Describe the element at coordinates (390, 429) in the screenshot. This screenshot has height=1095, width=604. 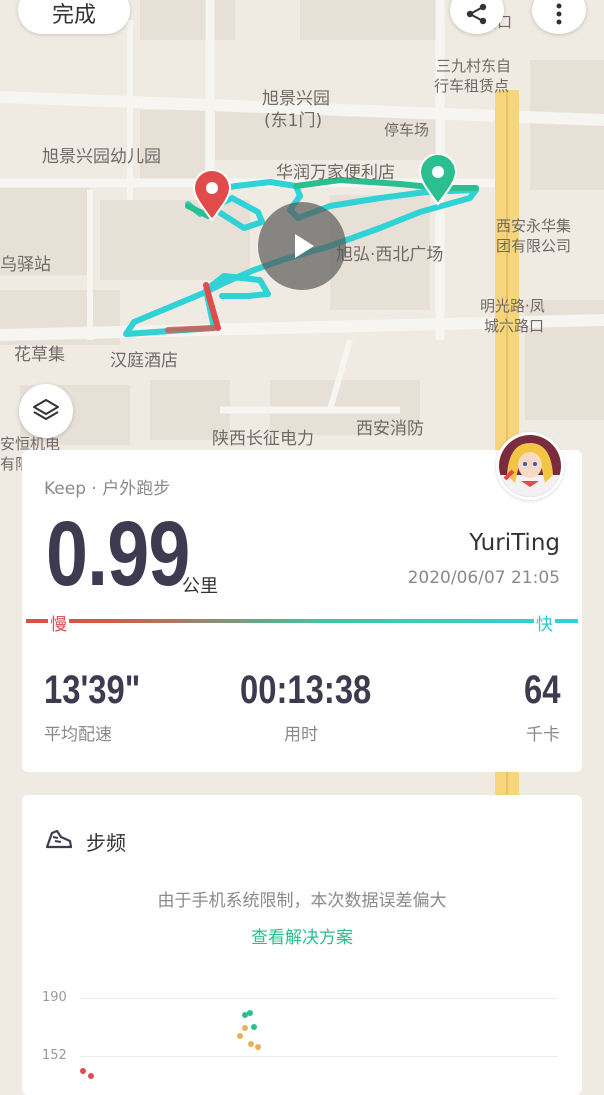
I see `map-label: 西安消防` at that location.